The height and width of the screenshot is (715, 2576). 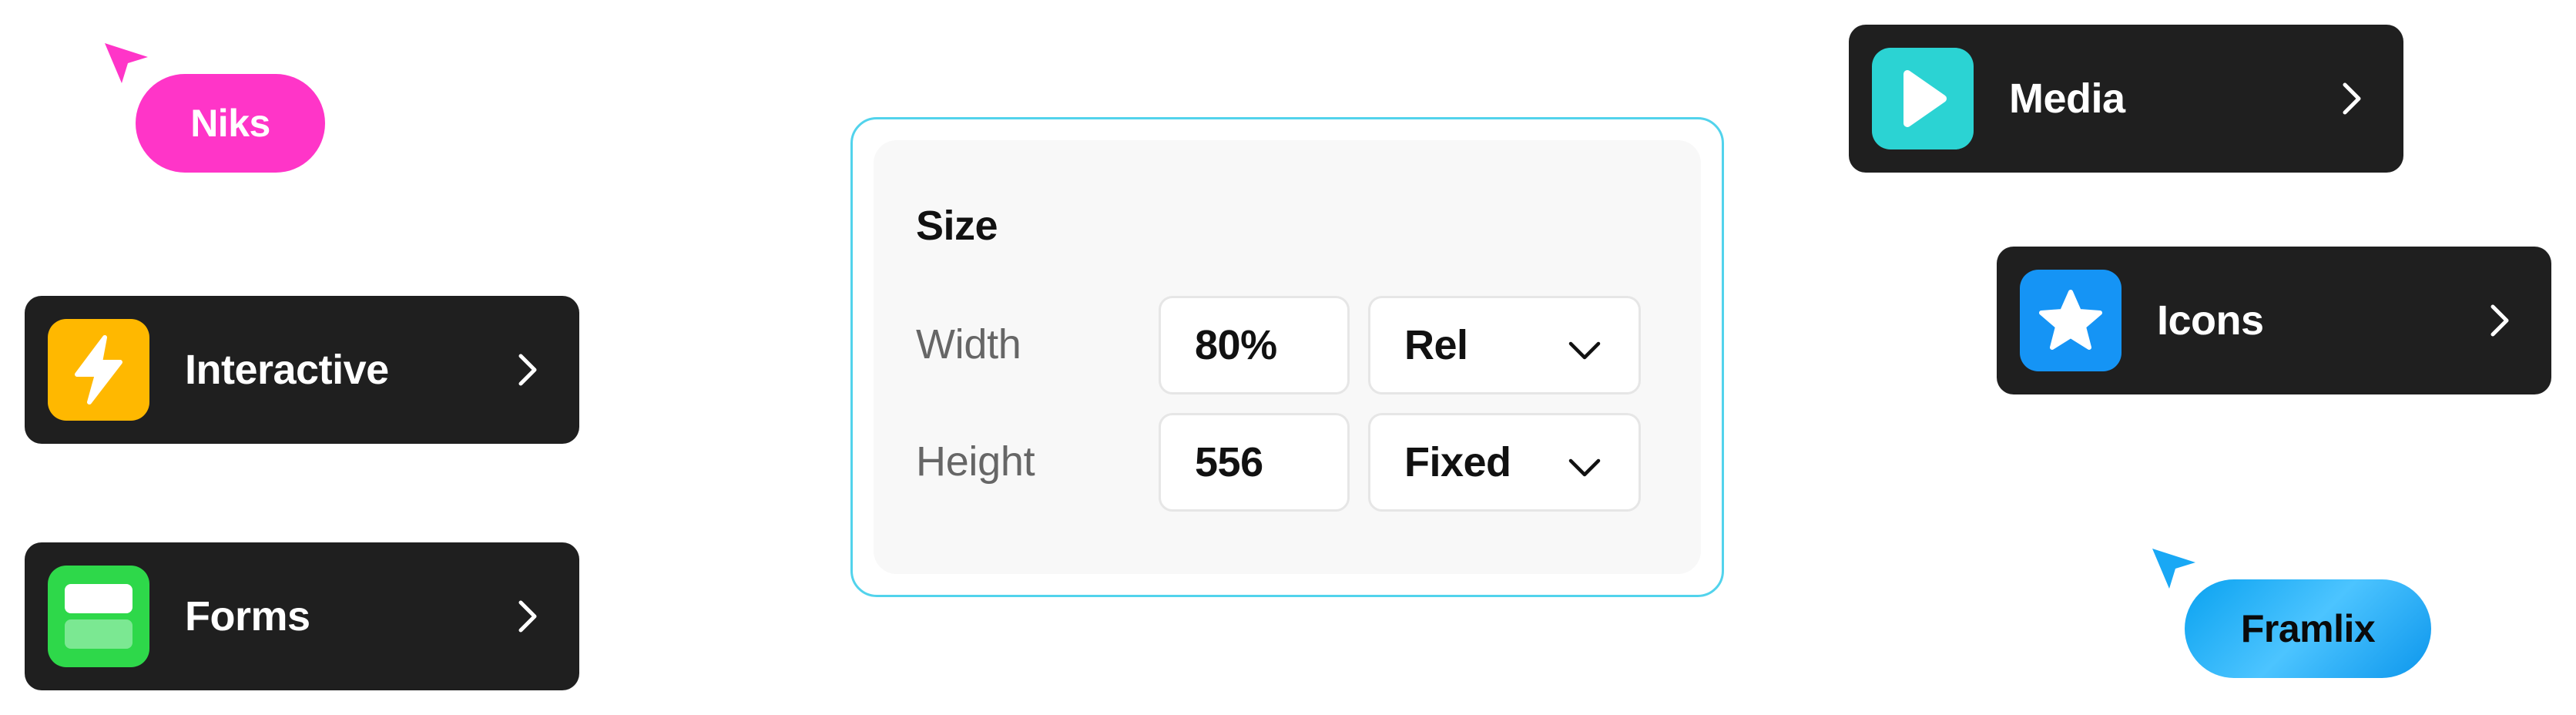 I want to click on cursor-name-label: Framlix, so click(x=2308, y=628).